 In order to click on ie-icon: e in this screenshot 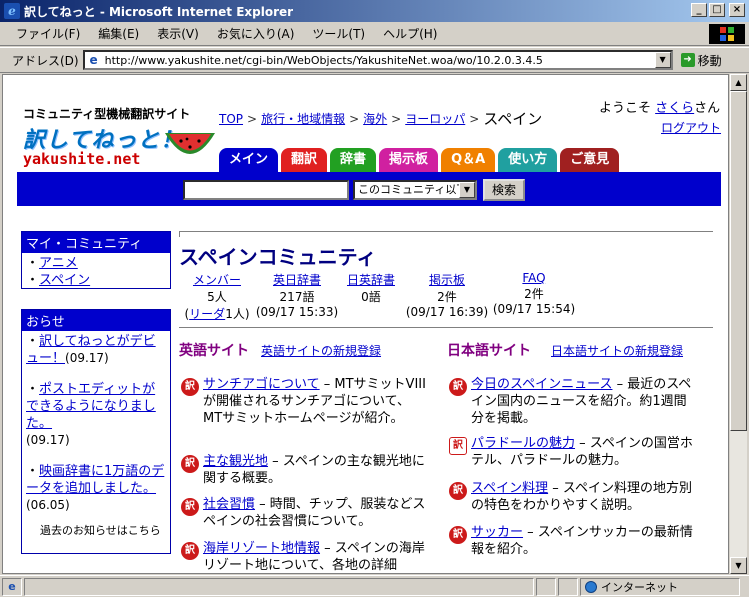, I will do `click(12, 11)`.